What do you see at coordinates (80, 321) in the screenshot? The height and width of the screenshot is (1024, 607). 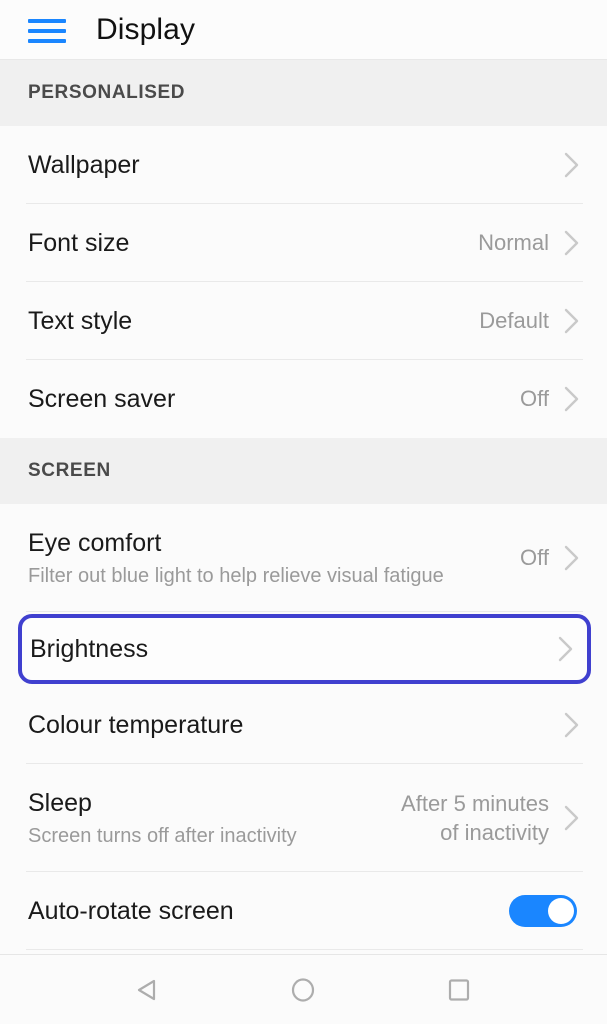 I see `row-title: Text style` at bounding box center [80, 321].